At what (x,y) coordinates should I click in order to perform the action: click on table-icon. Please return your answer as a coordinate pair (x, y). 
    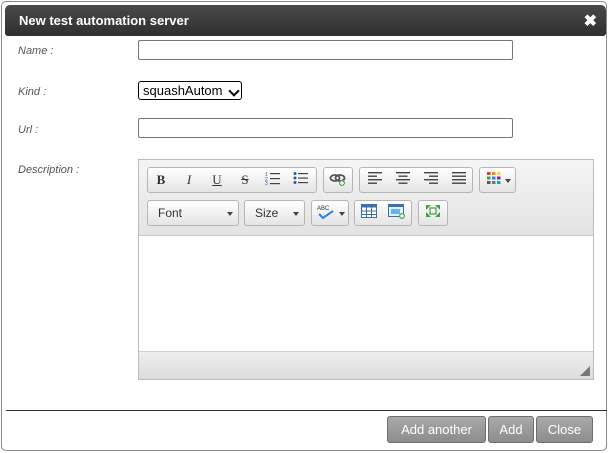
    Looking at the image, I should click on (369, 213).